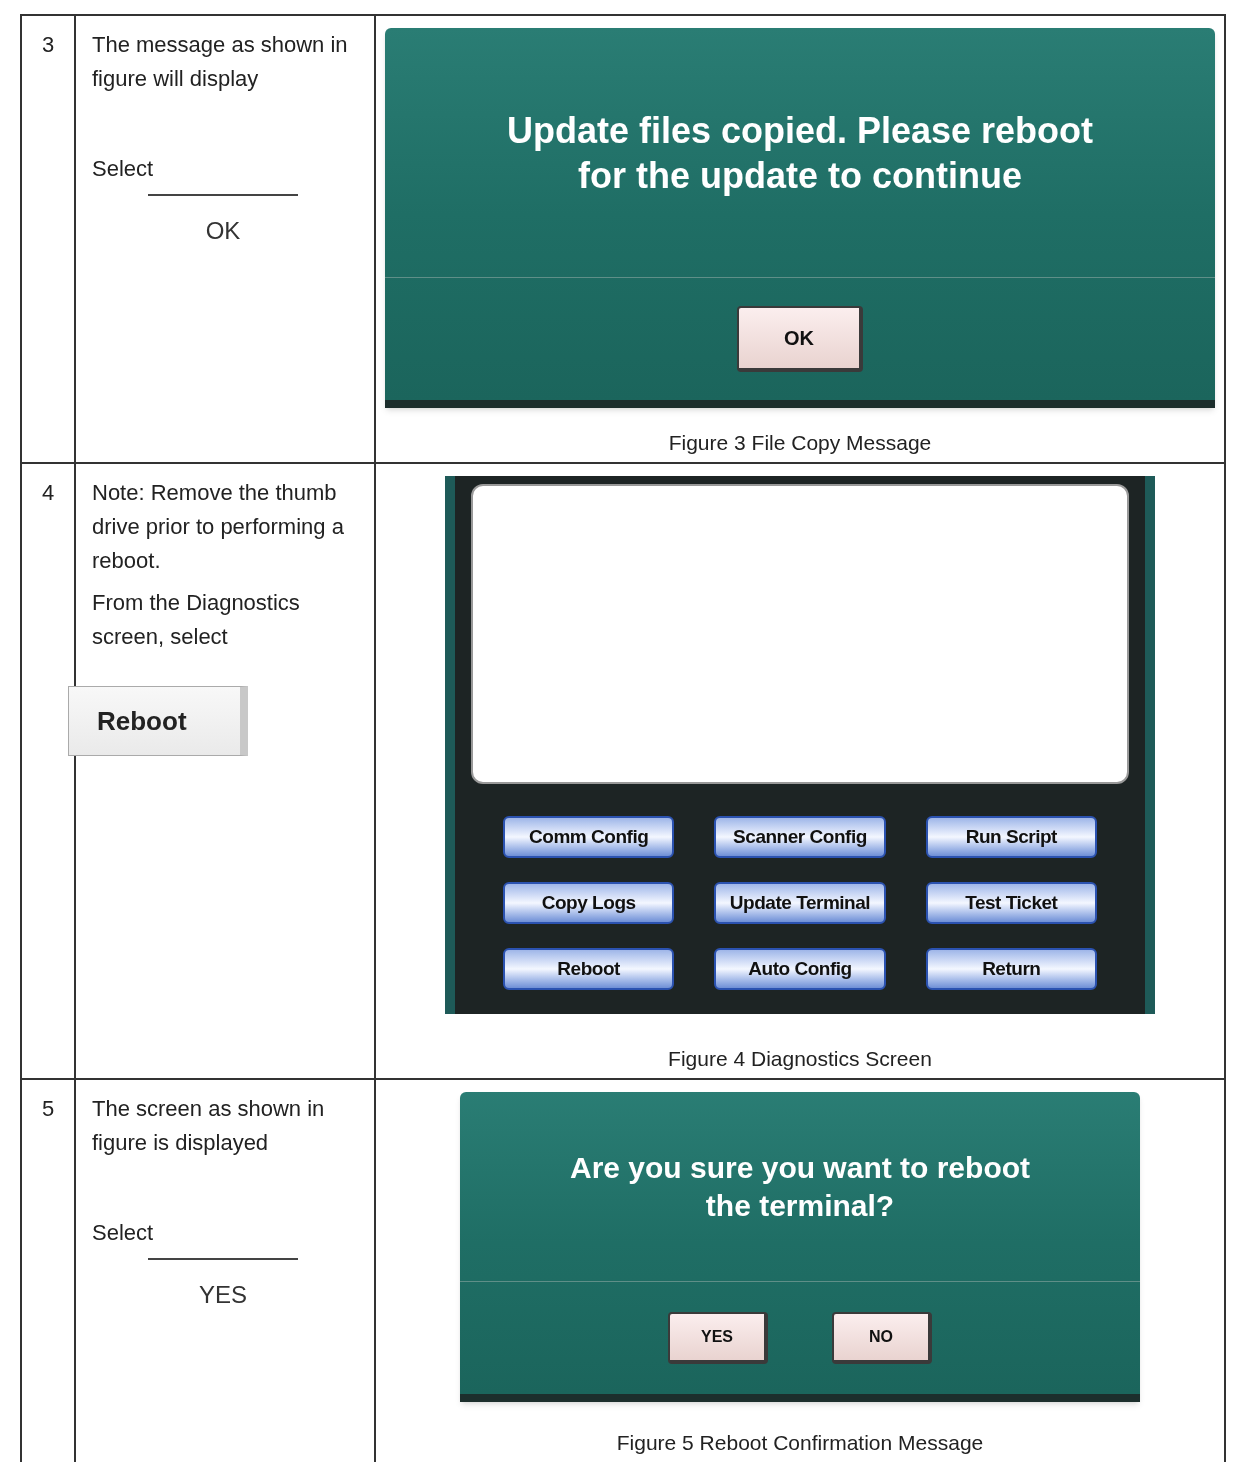 This screenshot has width=1236, height=1468. Describe the element at coordinates (158, 721) in the screenshot. I see `reboot-button-image: Reboot` at that location.